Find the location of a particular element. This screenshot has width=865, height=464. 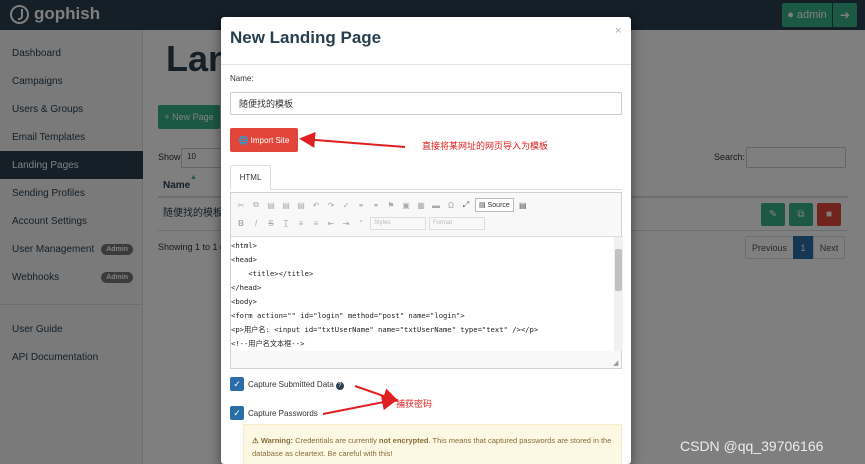

capture-submitted-label: Capture Submitted Data? is located at coordinates (296, 385).